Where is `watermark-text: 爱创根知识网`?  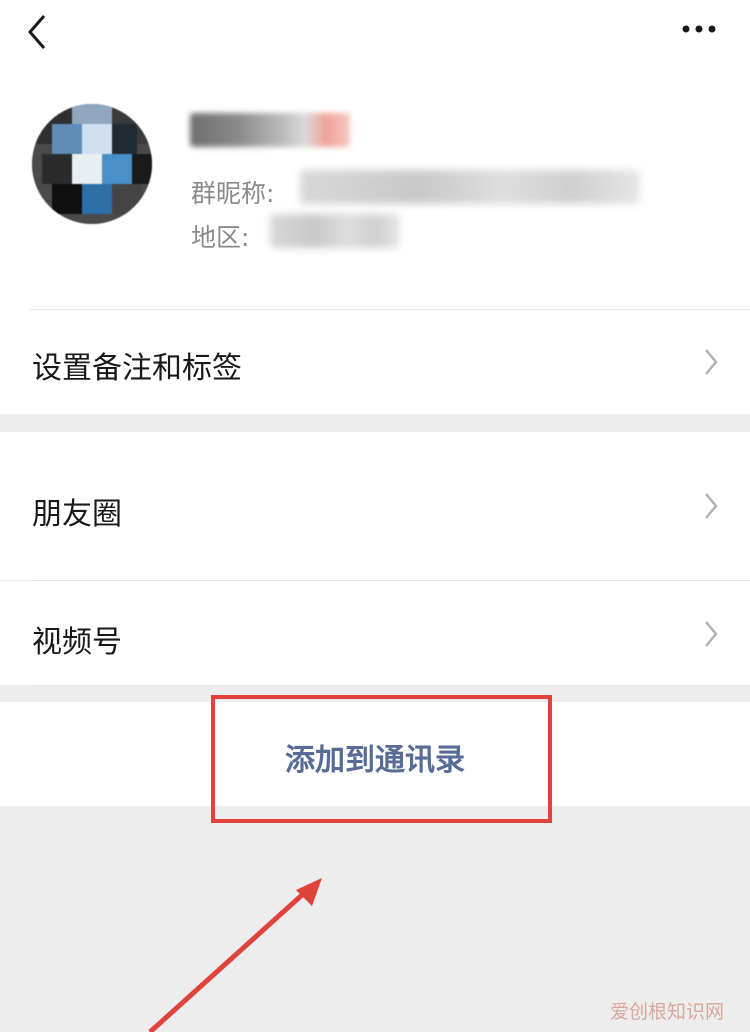
watermark-text: 爱创根知识网 is located at coordinates (666, 1012).